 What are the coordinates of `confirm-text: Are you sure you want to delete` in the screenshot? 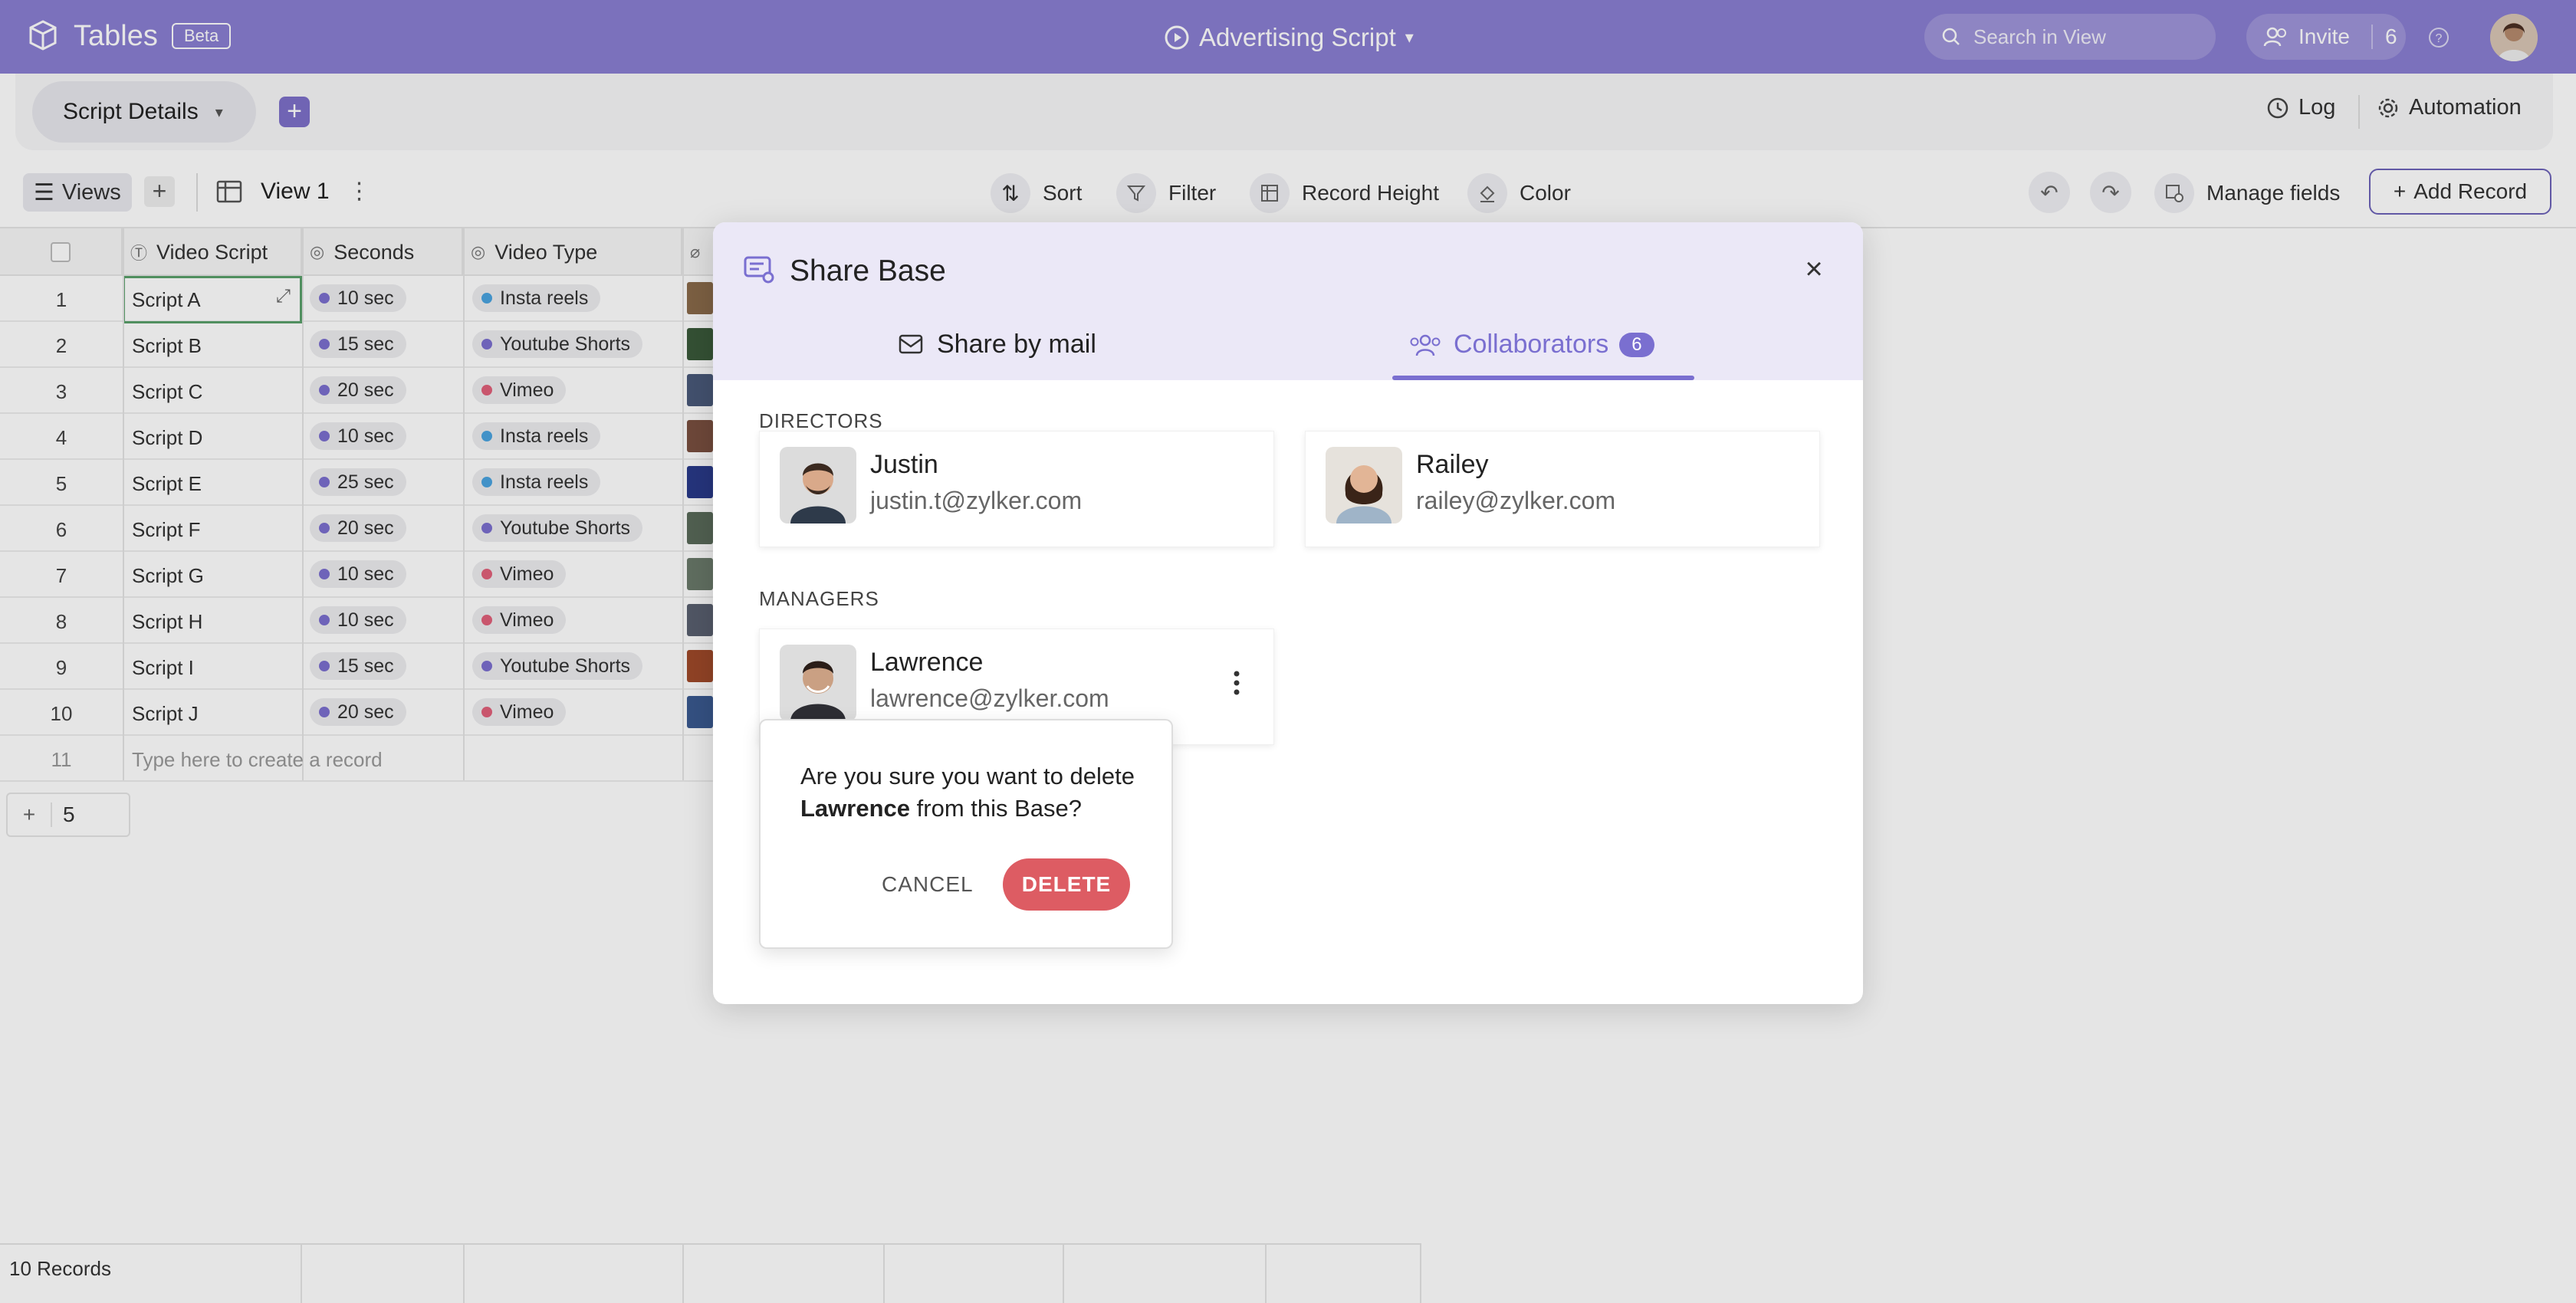 It's located at (968, 776).